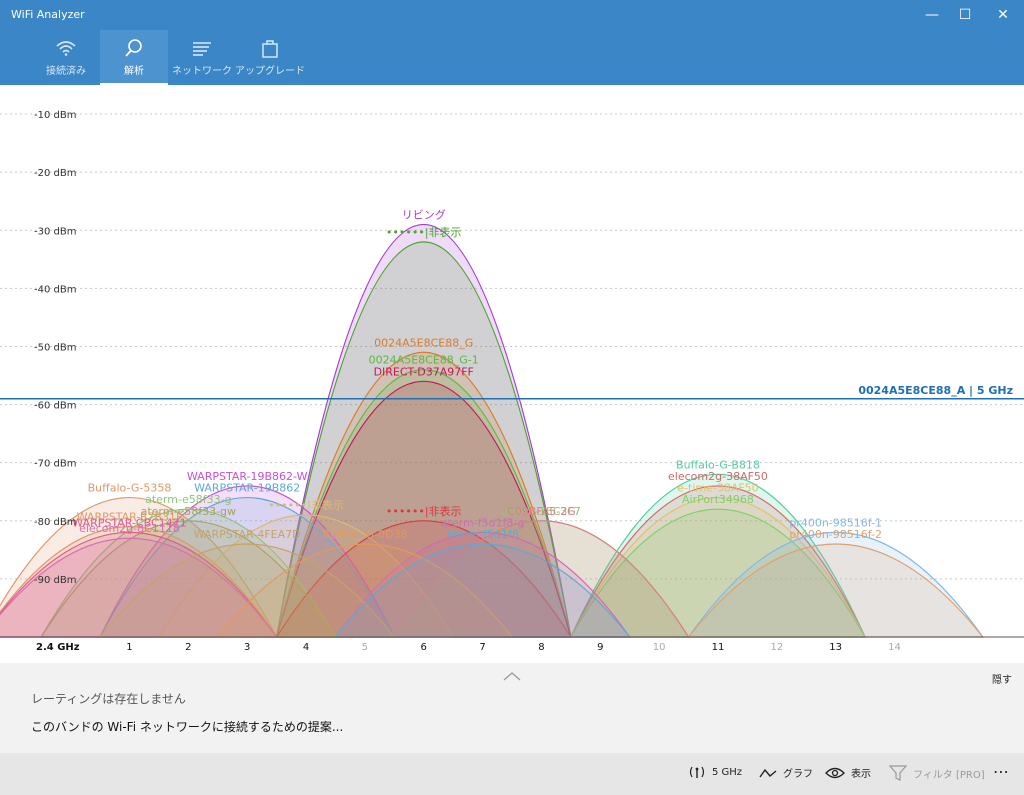 Image resolution: width=1024 pixels, height=795 pixels. Describe the element at coordinates (270, 71) in the screenshot. I see `tab-upgrade-label: アップグレード` at that location.